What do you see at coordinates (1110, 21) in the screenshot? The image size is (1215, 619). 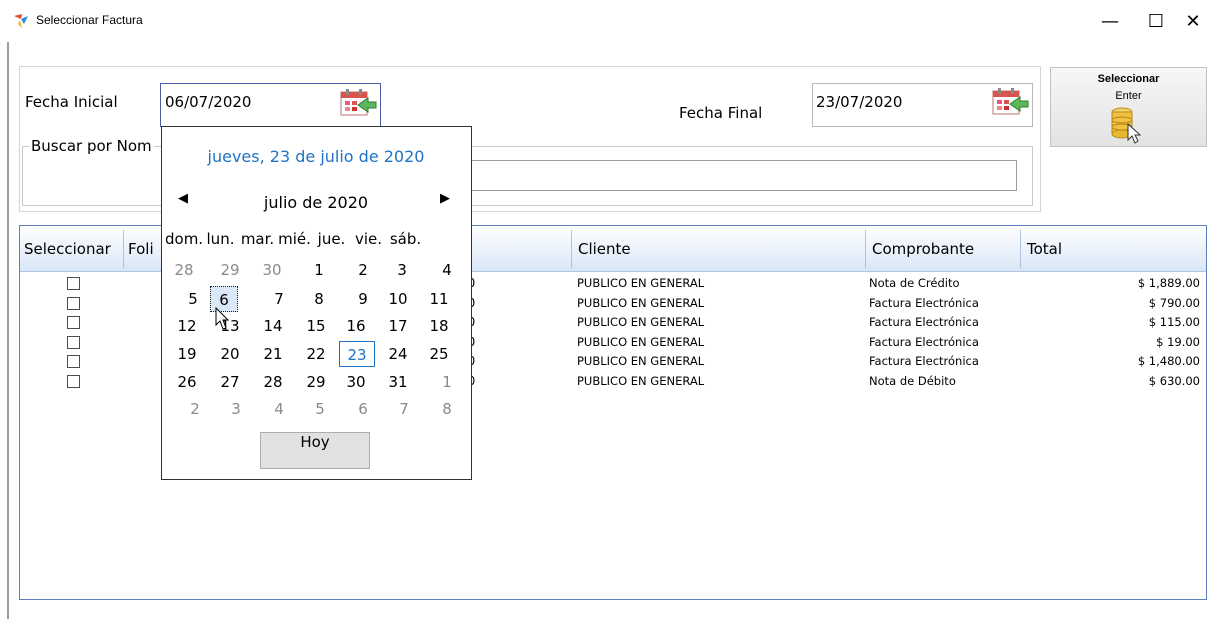 I see `minimize-button: —` at bounding box center [1110, 21].